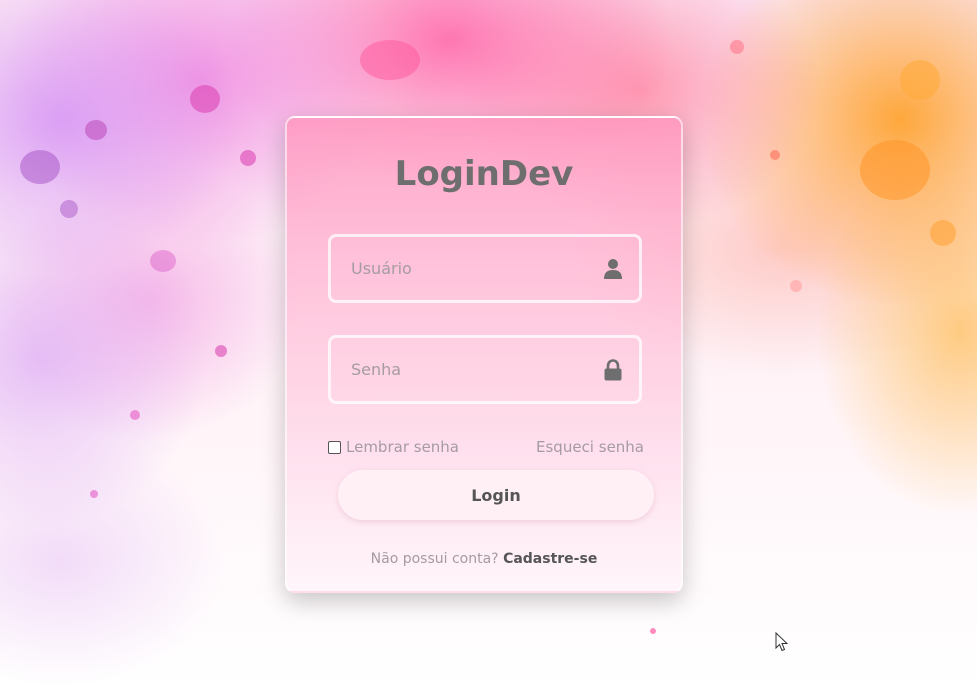 The image size is (977, 688). What do you see at coordinates (496, 495) in the screenshot?
I see `login-button: Login` at bounding box center [496, 495].